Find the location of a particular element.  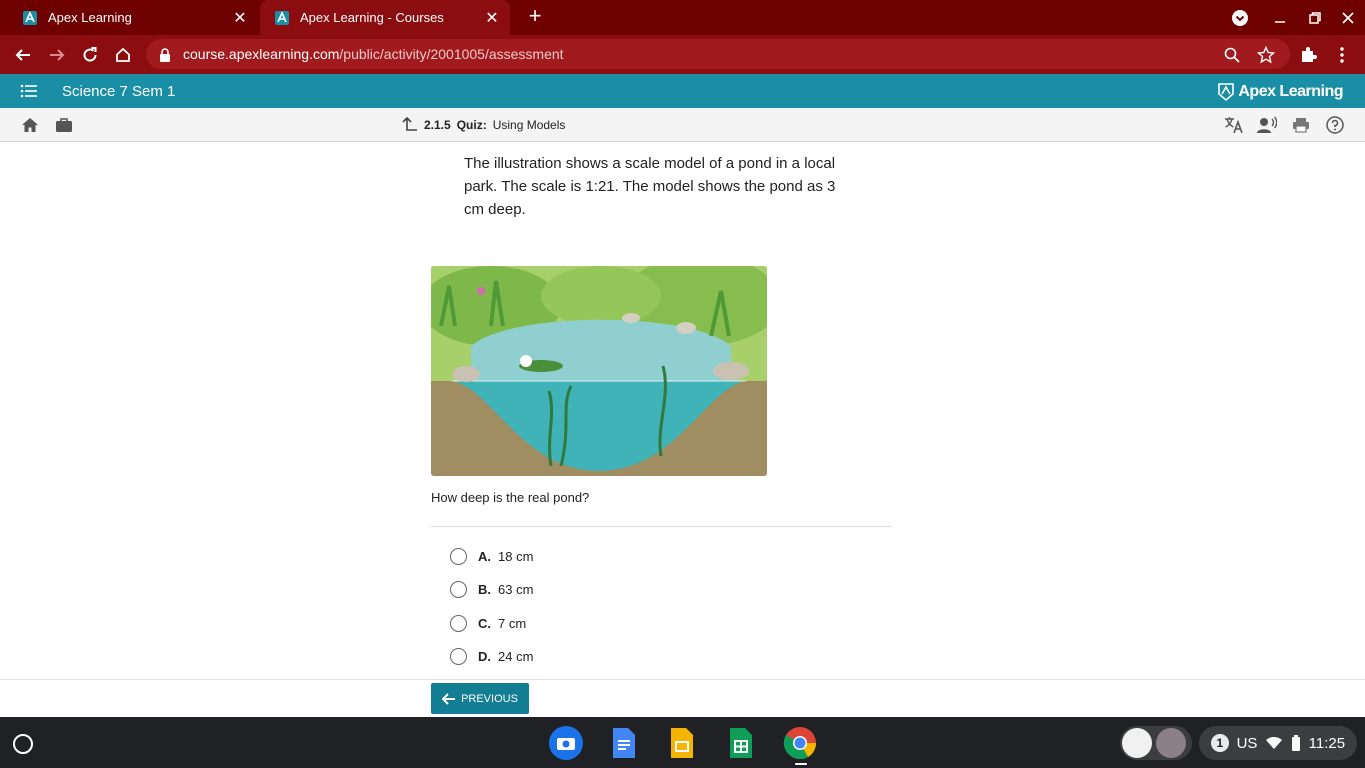

reload-icon is located at coordinates (90, 54).